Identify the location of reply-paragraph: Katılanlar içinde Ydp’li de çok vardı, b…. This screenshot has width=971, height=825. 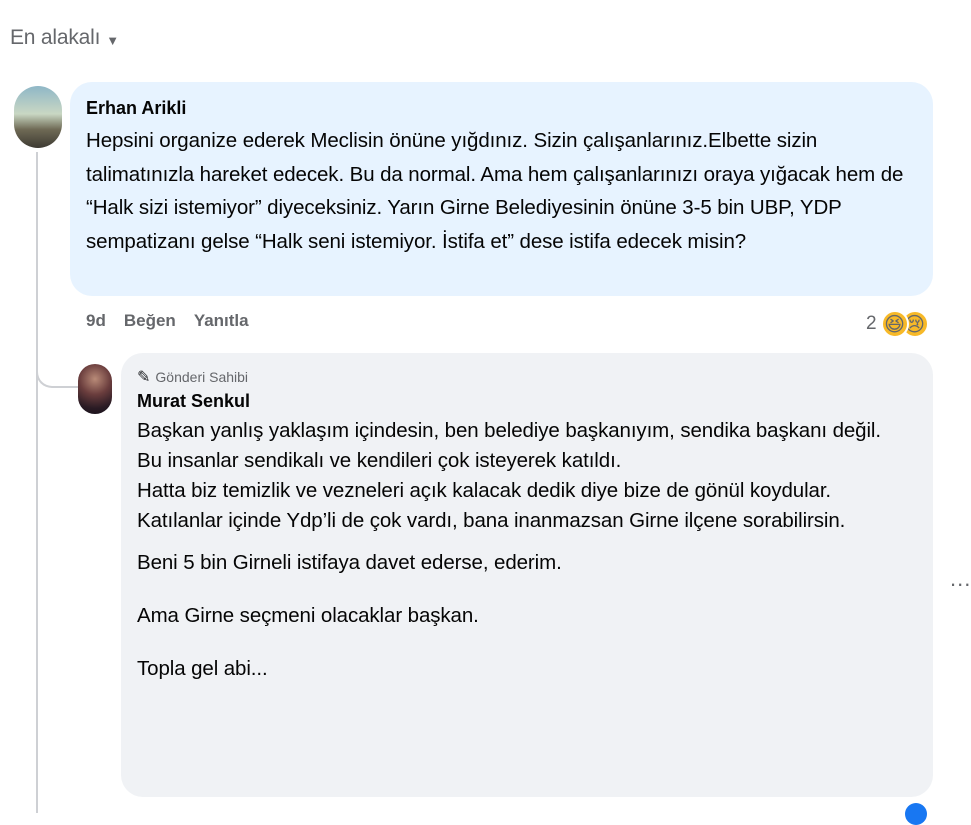
(491, 520).